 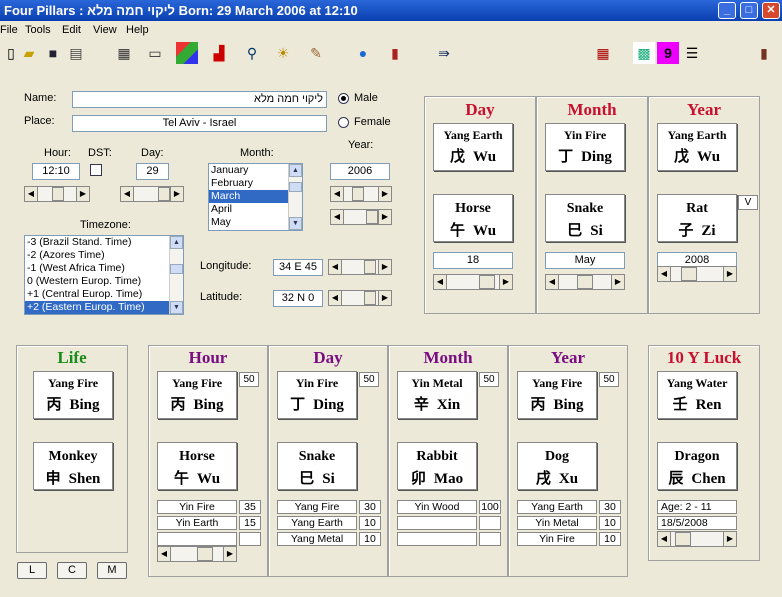 I want to click on minimize-button: _, so click(x=727, y=10).